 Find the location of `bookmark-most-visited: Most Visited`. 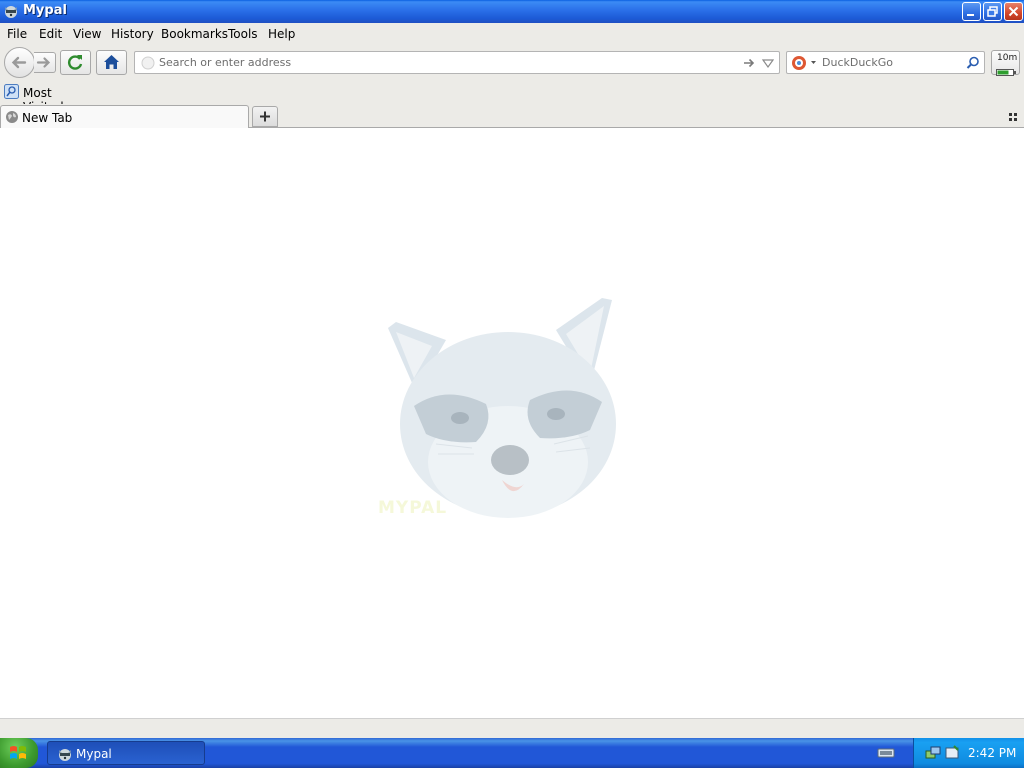

bookmark-most-visited: Most Visited is located at coordinates (48, 98).